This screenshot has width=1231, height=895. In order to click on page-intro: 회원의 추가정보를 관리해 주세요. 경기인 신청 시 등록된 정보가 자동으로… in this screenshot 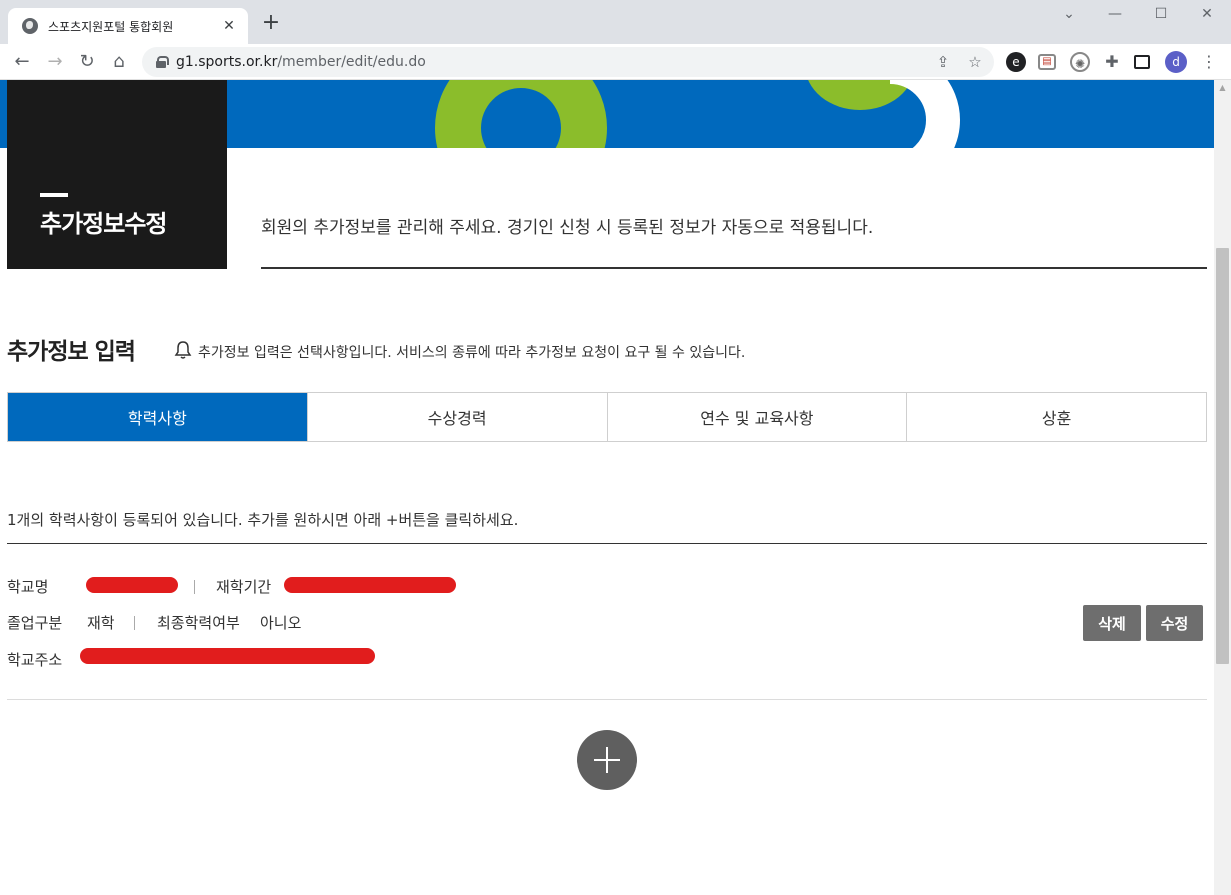, I will do `click(567, 228)`.